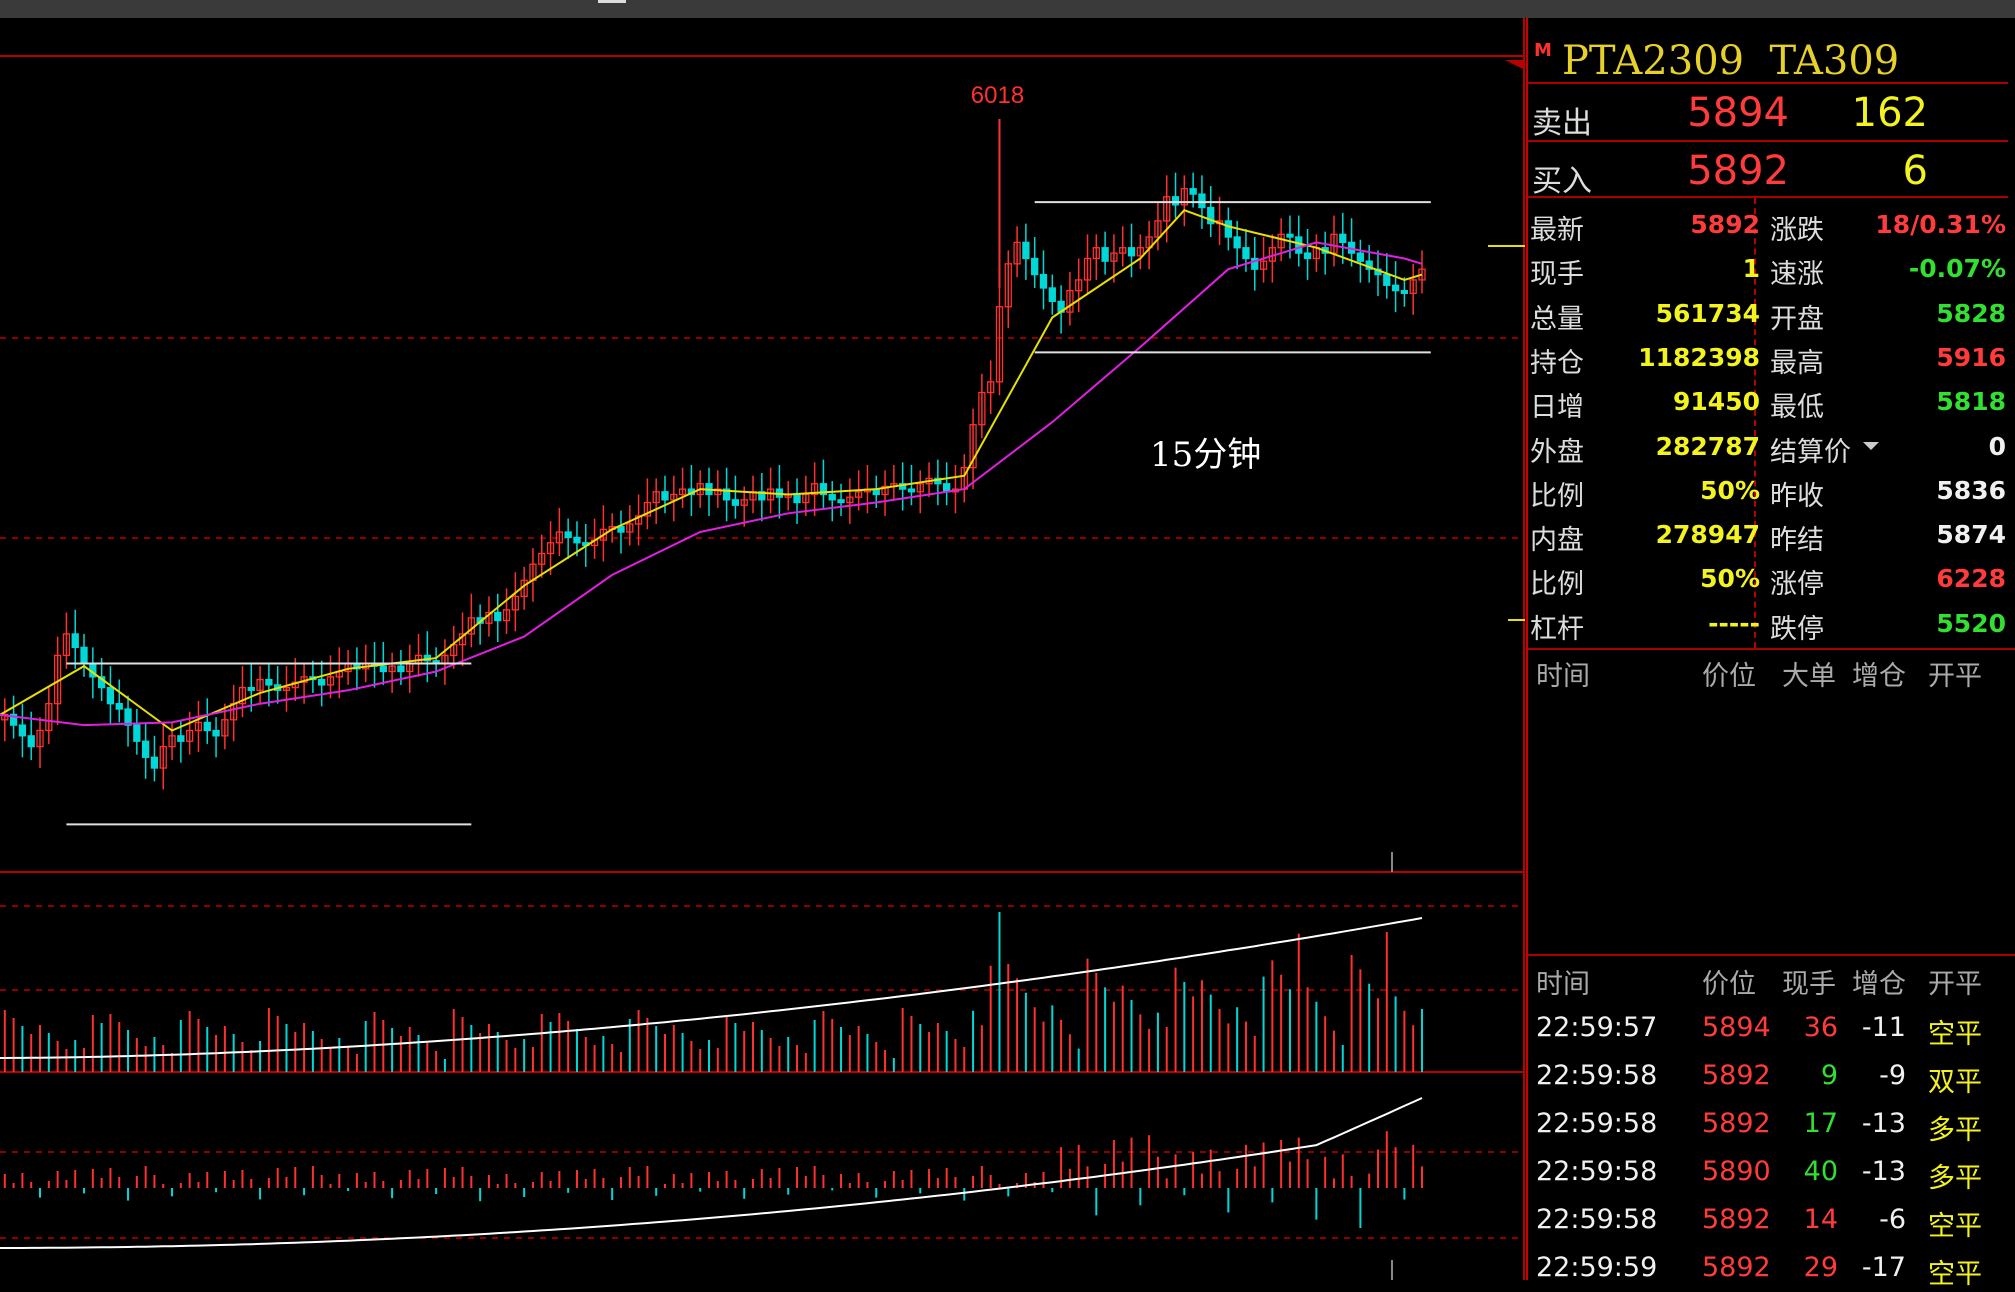  I want to click on big-order-col-size: 大单, so click(1809, 676).